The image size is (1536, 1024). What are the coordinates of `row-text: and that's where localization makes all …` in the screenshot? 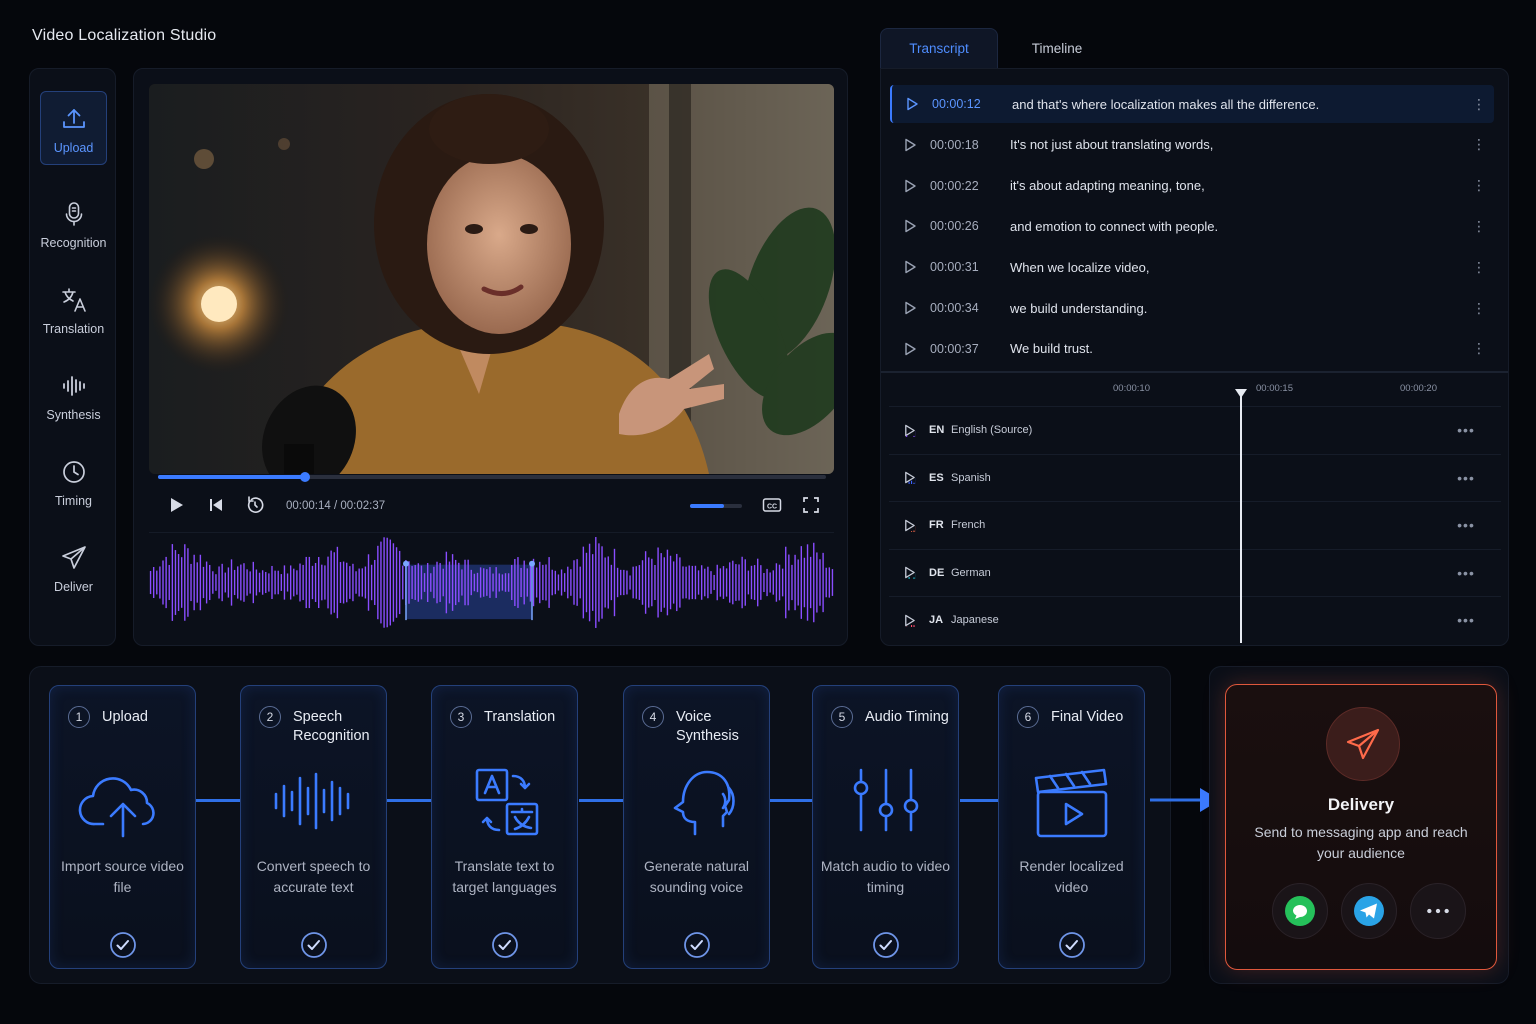 It's located at (1166, 104).